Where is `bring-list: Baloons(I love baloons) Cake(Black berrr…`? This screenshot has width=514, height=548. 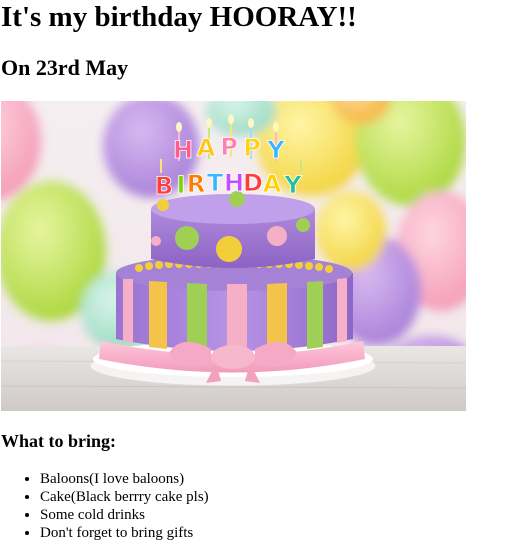 bring-list: Baloons(I love baloons) Cake(Black berrr… is located at coordinates (104, 506).